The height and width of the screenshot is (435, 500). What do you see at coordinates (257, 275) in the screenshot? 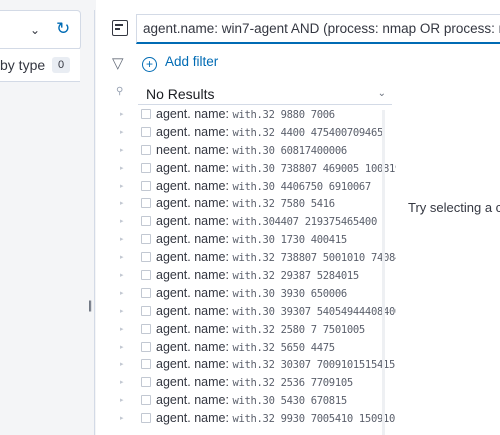
I see `row-text: agent. name: with.32 29387 5284015` at bounding box center [257, 275].